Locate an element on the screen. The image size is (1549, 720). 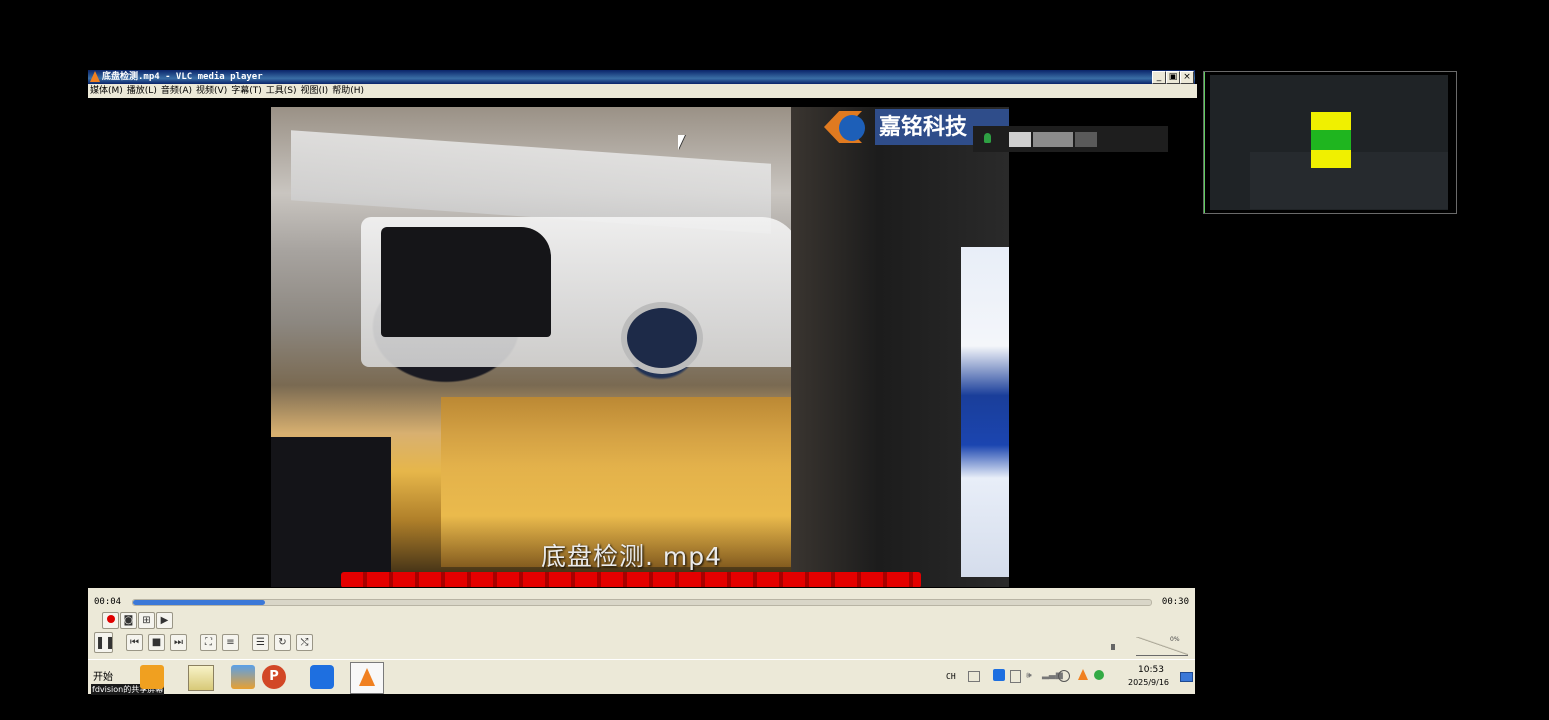
video-dark-corner is located at coordinates (331, 512).